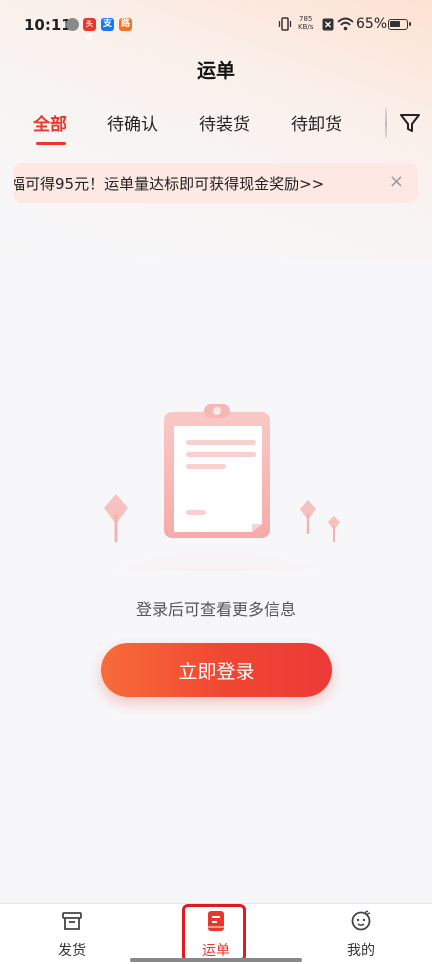 This screenshot has width=432, height=964. What do you see at coordinates (345, 24) in the screenshot?
I see `wifi-icon` at bounding box center [345, 24].